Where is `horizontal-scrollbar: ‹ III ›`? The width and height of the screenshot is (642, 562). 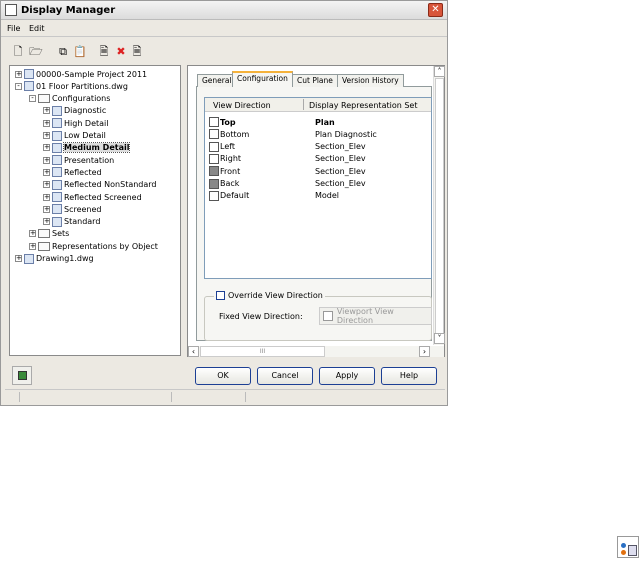 horizontal-scrollbar: ‹ III › is located at coordinates (316, 351).